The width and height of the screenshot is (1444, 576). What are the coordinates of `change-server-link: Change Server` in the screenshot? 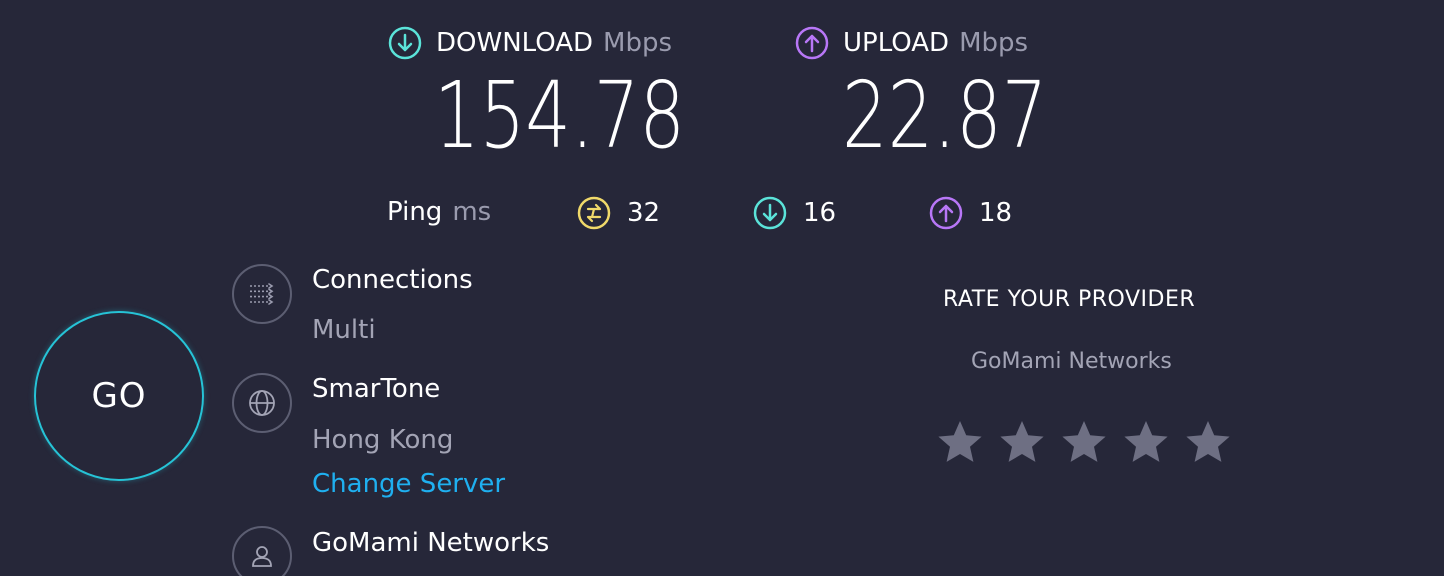 It's located at (408, 484).